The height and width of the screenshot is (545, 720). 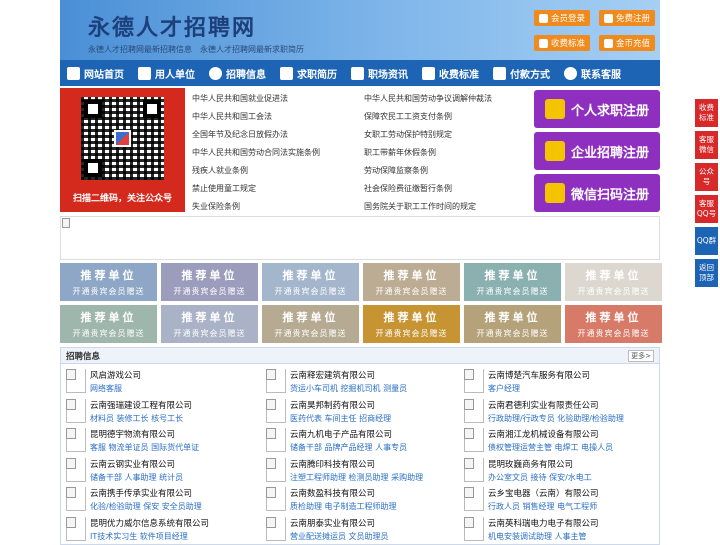 What do you see at coordinates (408, 134) in the screenshot?
I see `law-link: 女职工劳动保护特别规定` at bounding box center [408, 134].